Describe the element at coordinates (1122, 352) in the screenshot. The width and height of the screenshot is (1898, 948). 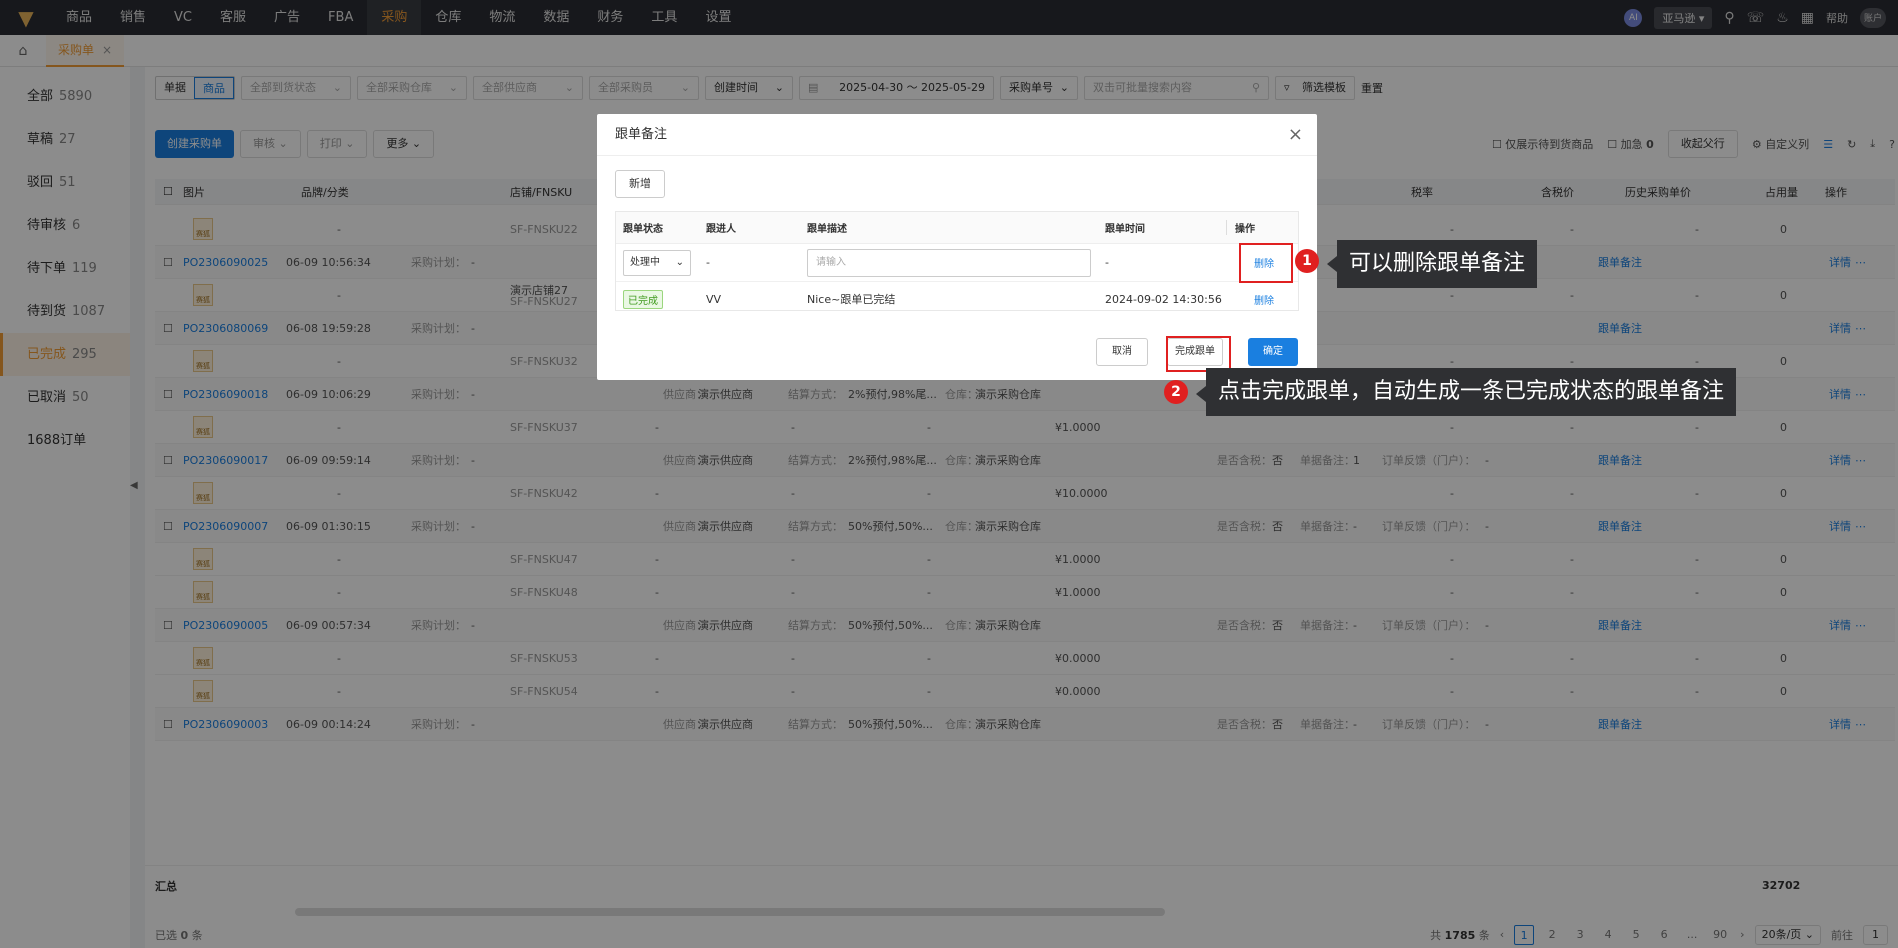
I see `cancel-button: 取消` at that location.